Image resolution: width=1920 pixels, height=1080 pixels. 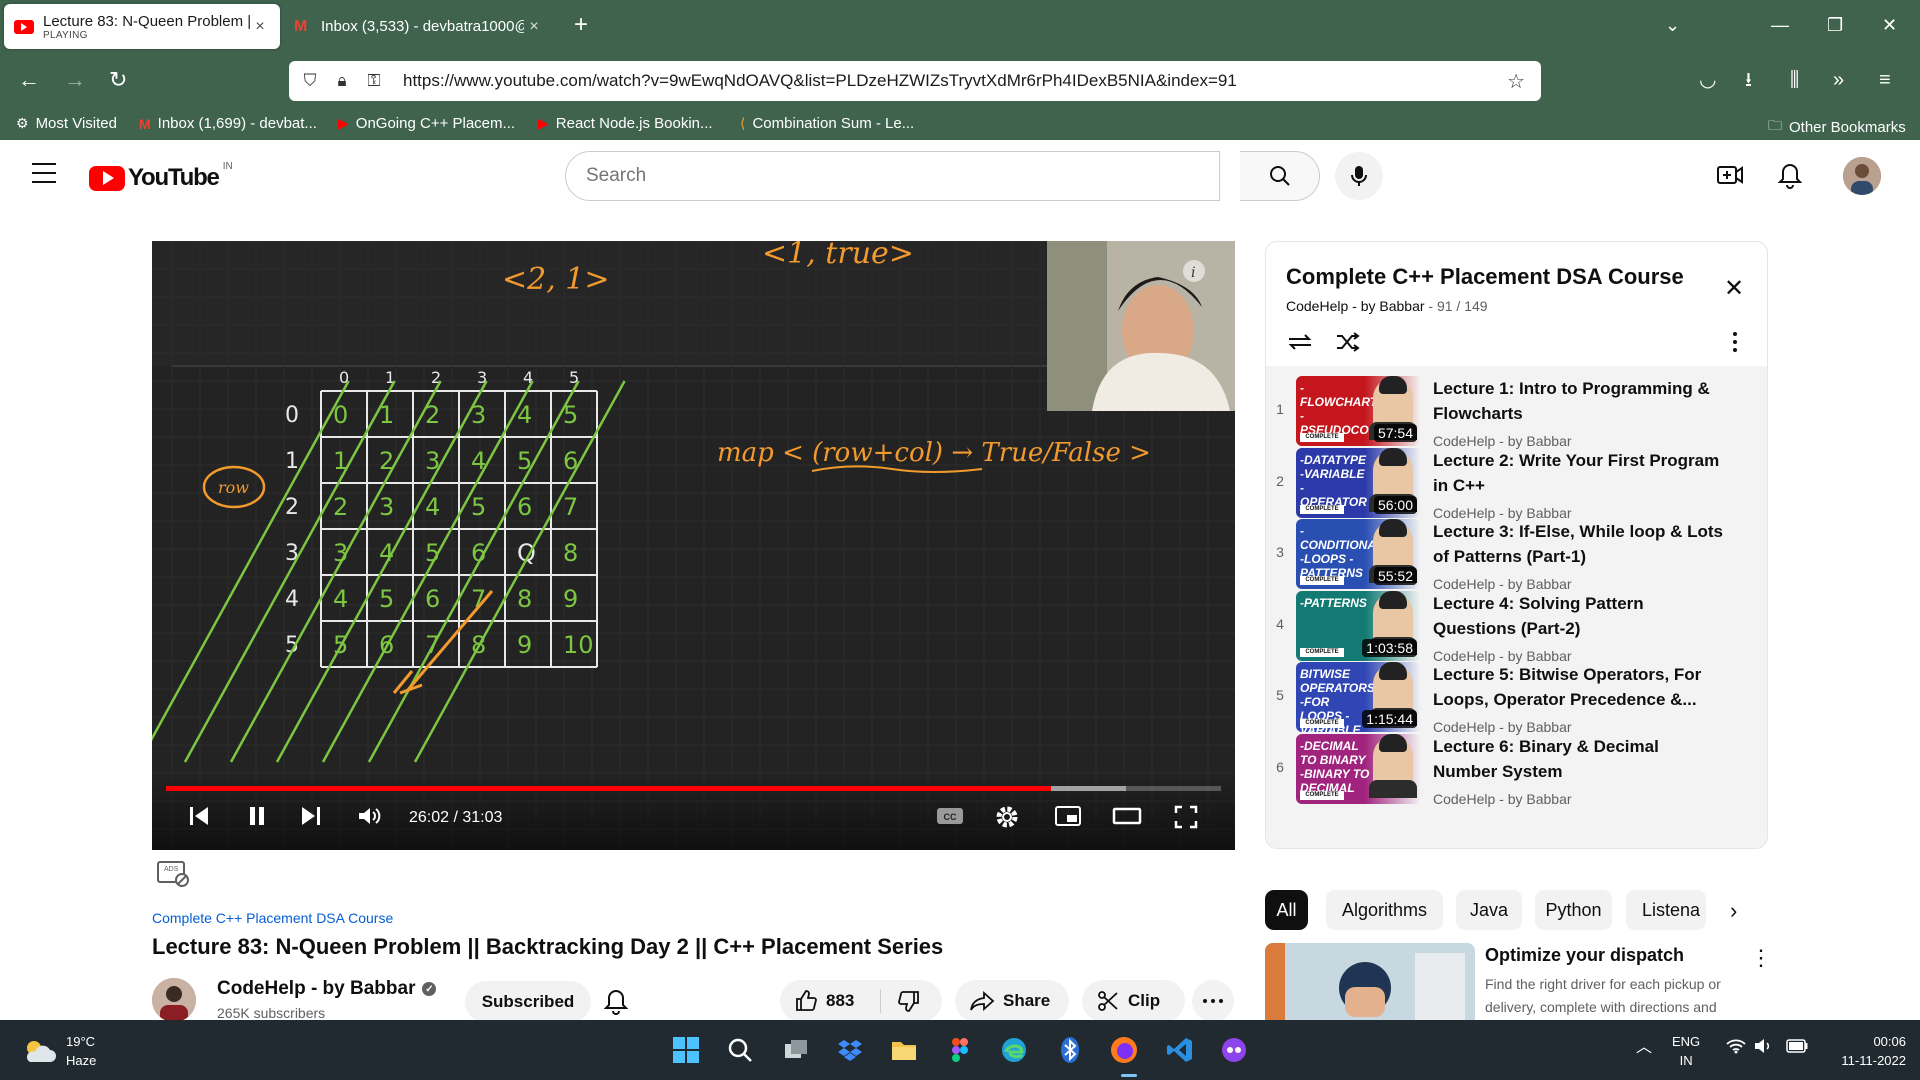 I want to click on ad-info-icon: ADS, so click(x=174, y=876).